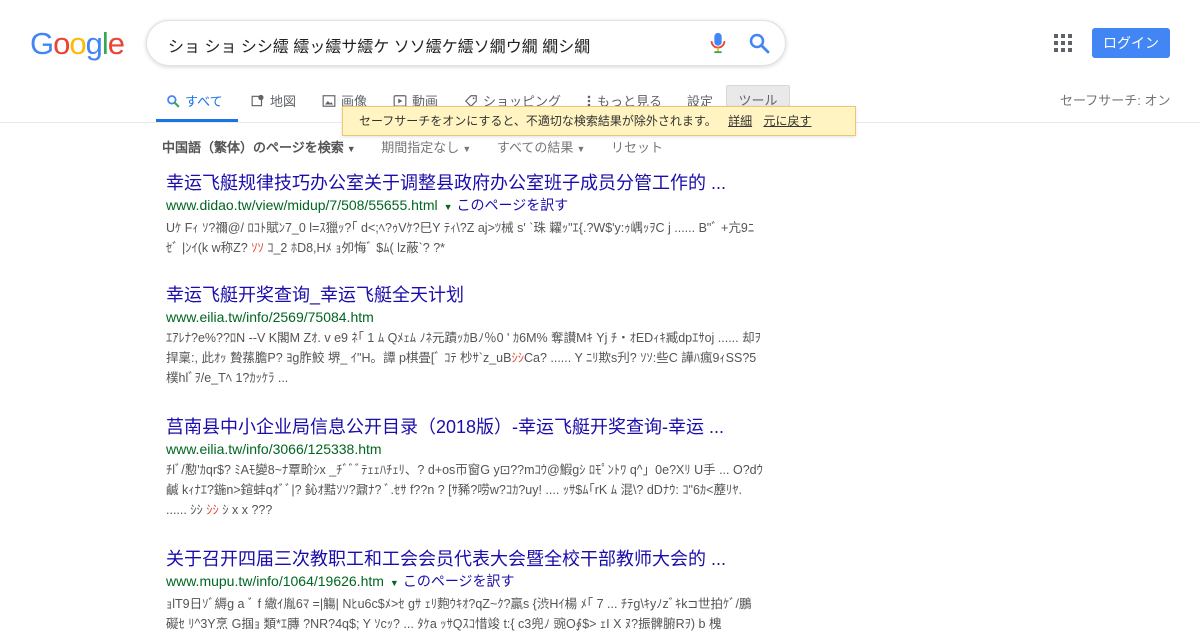 This screenshot has height=634, width=1200. What do you see at coordinates (466, 295) in the screenshot?
I see `result-title-link: 幸运飞艇开奖查询_幸运飞艇全天计划` at bounding box center [466, 295].